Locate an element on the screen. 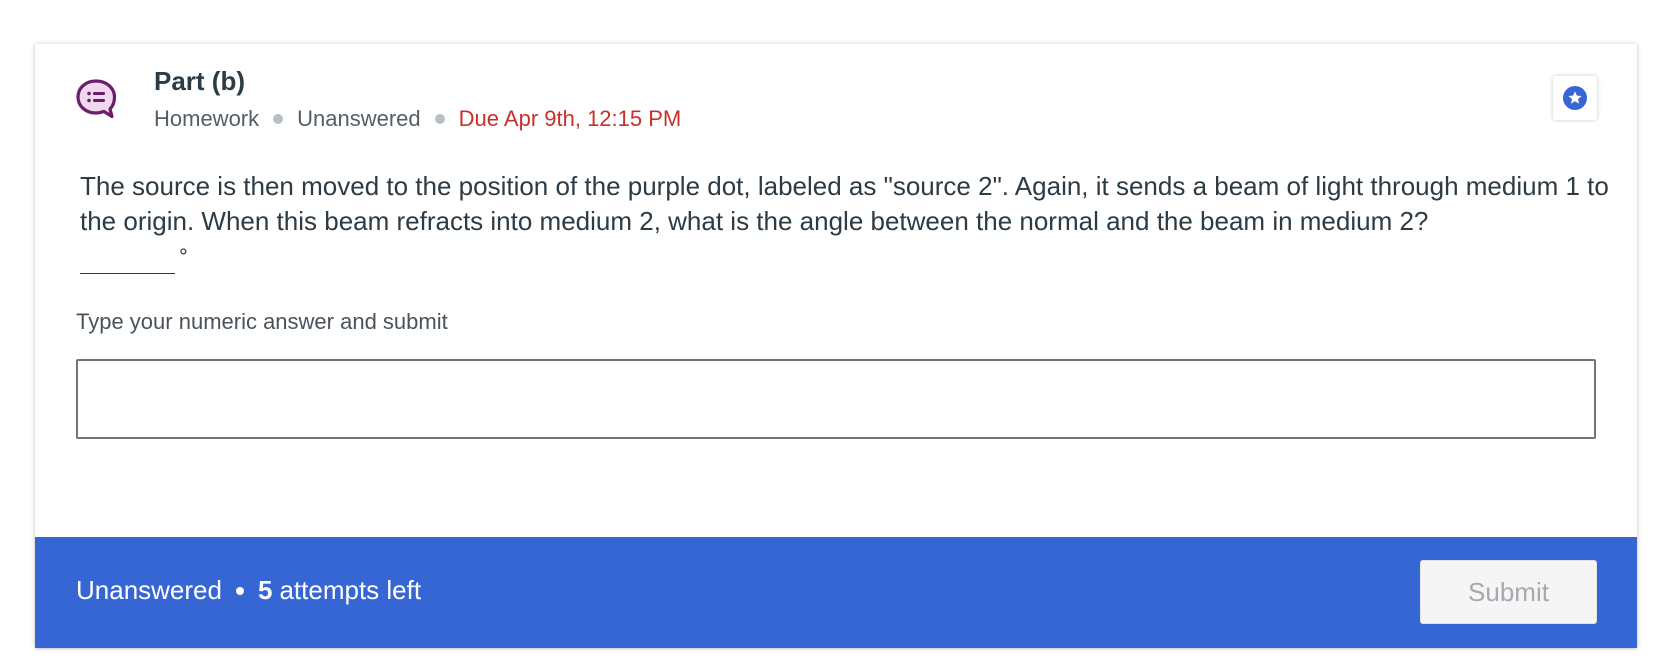  answer-prompt: Type your numeric answer and submit is located at coordinates (262, 321).